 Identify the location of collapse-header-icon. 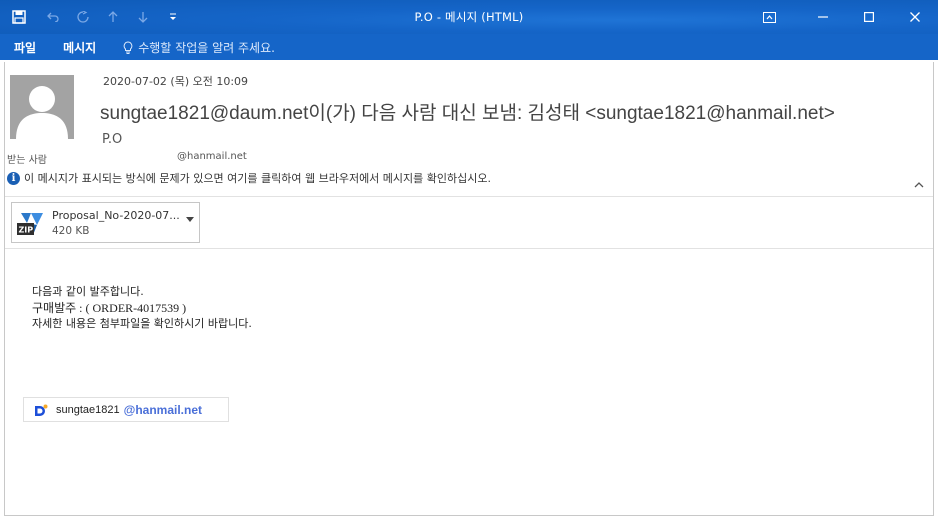
(919, 184).